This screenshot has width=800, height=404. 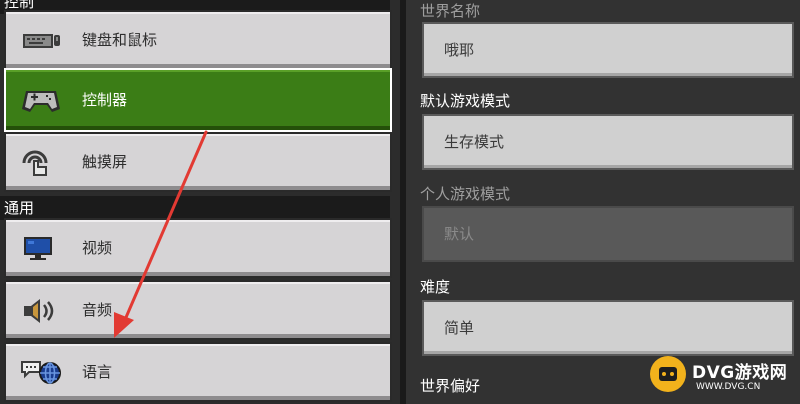 I want to click on default-game-mode-label: 默认游戏模式, so click(x=465, y=101).